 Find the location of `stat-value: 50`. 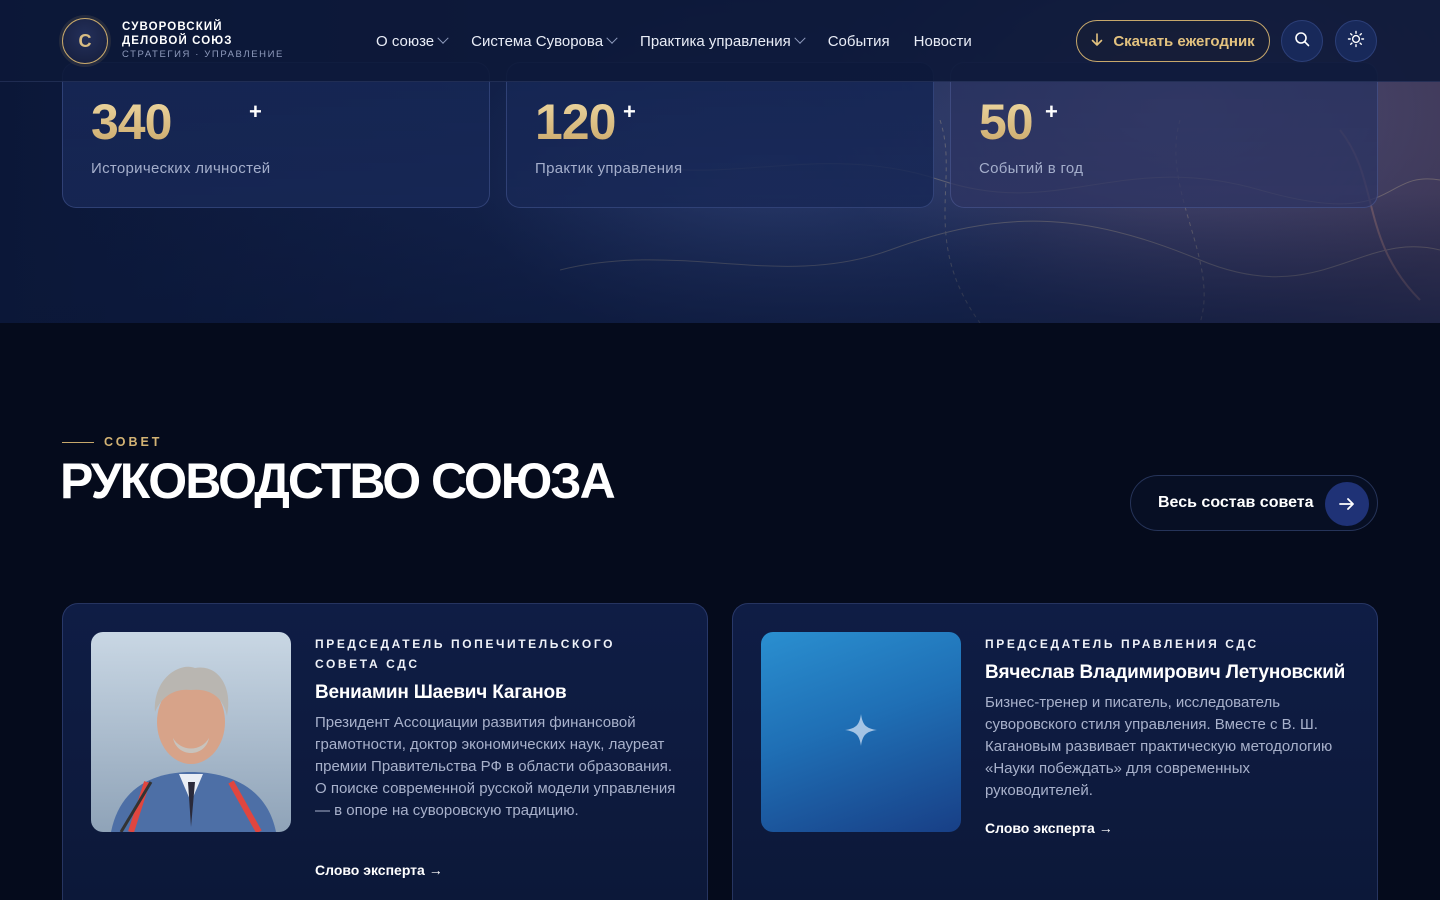

stat-value: 50 is located at coordinates (1006, 122).